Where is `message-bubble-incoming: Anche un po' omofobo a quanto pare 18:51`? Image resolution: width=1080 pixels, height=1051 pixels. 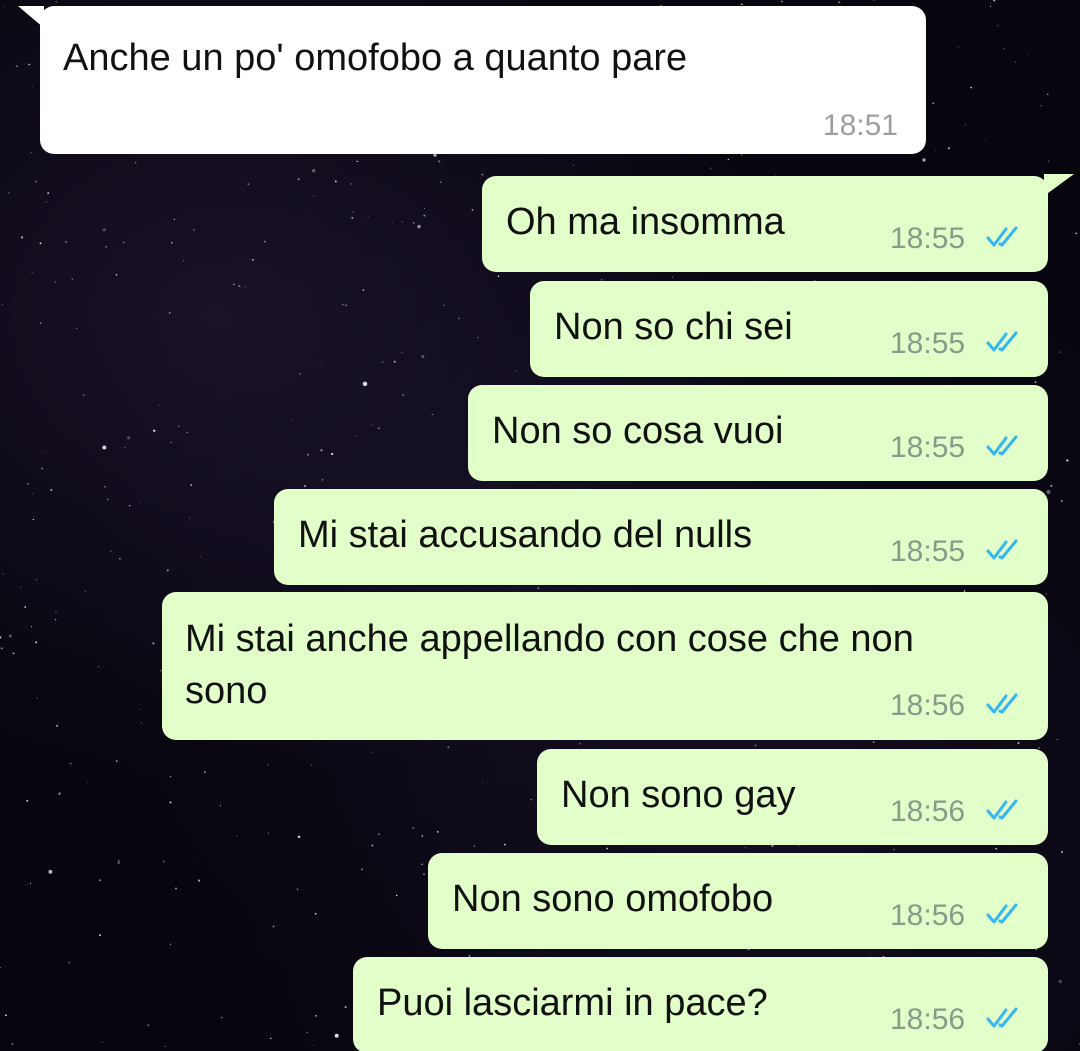 message-bubble-incoming: Anche un po' omofobo a quanto pare 18:51 is located at coordinates (483, 80).